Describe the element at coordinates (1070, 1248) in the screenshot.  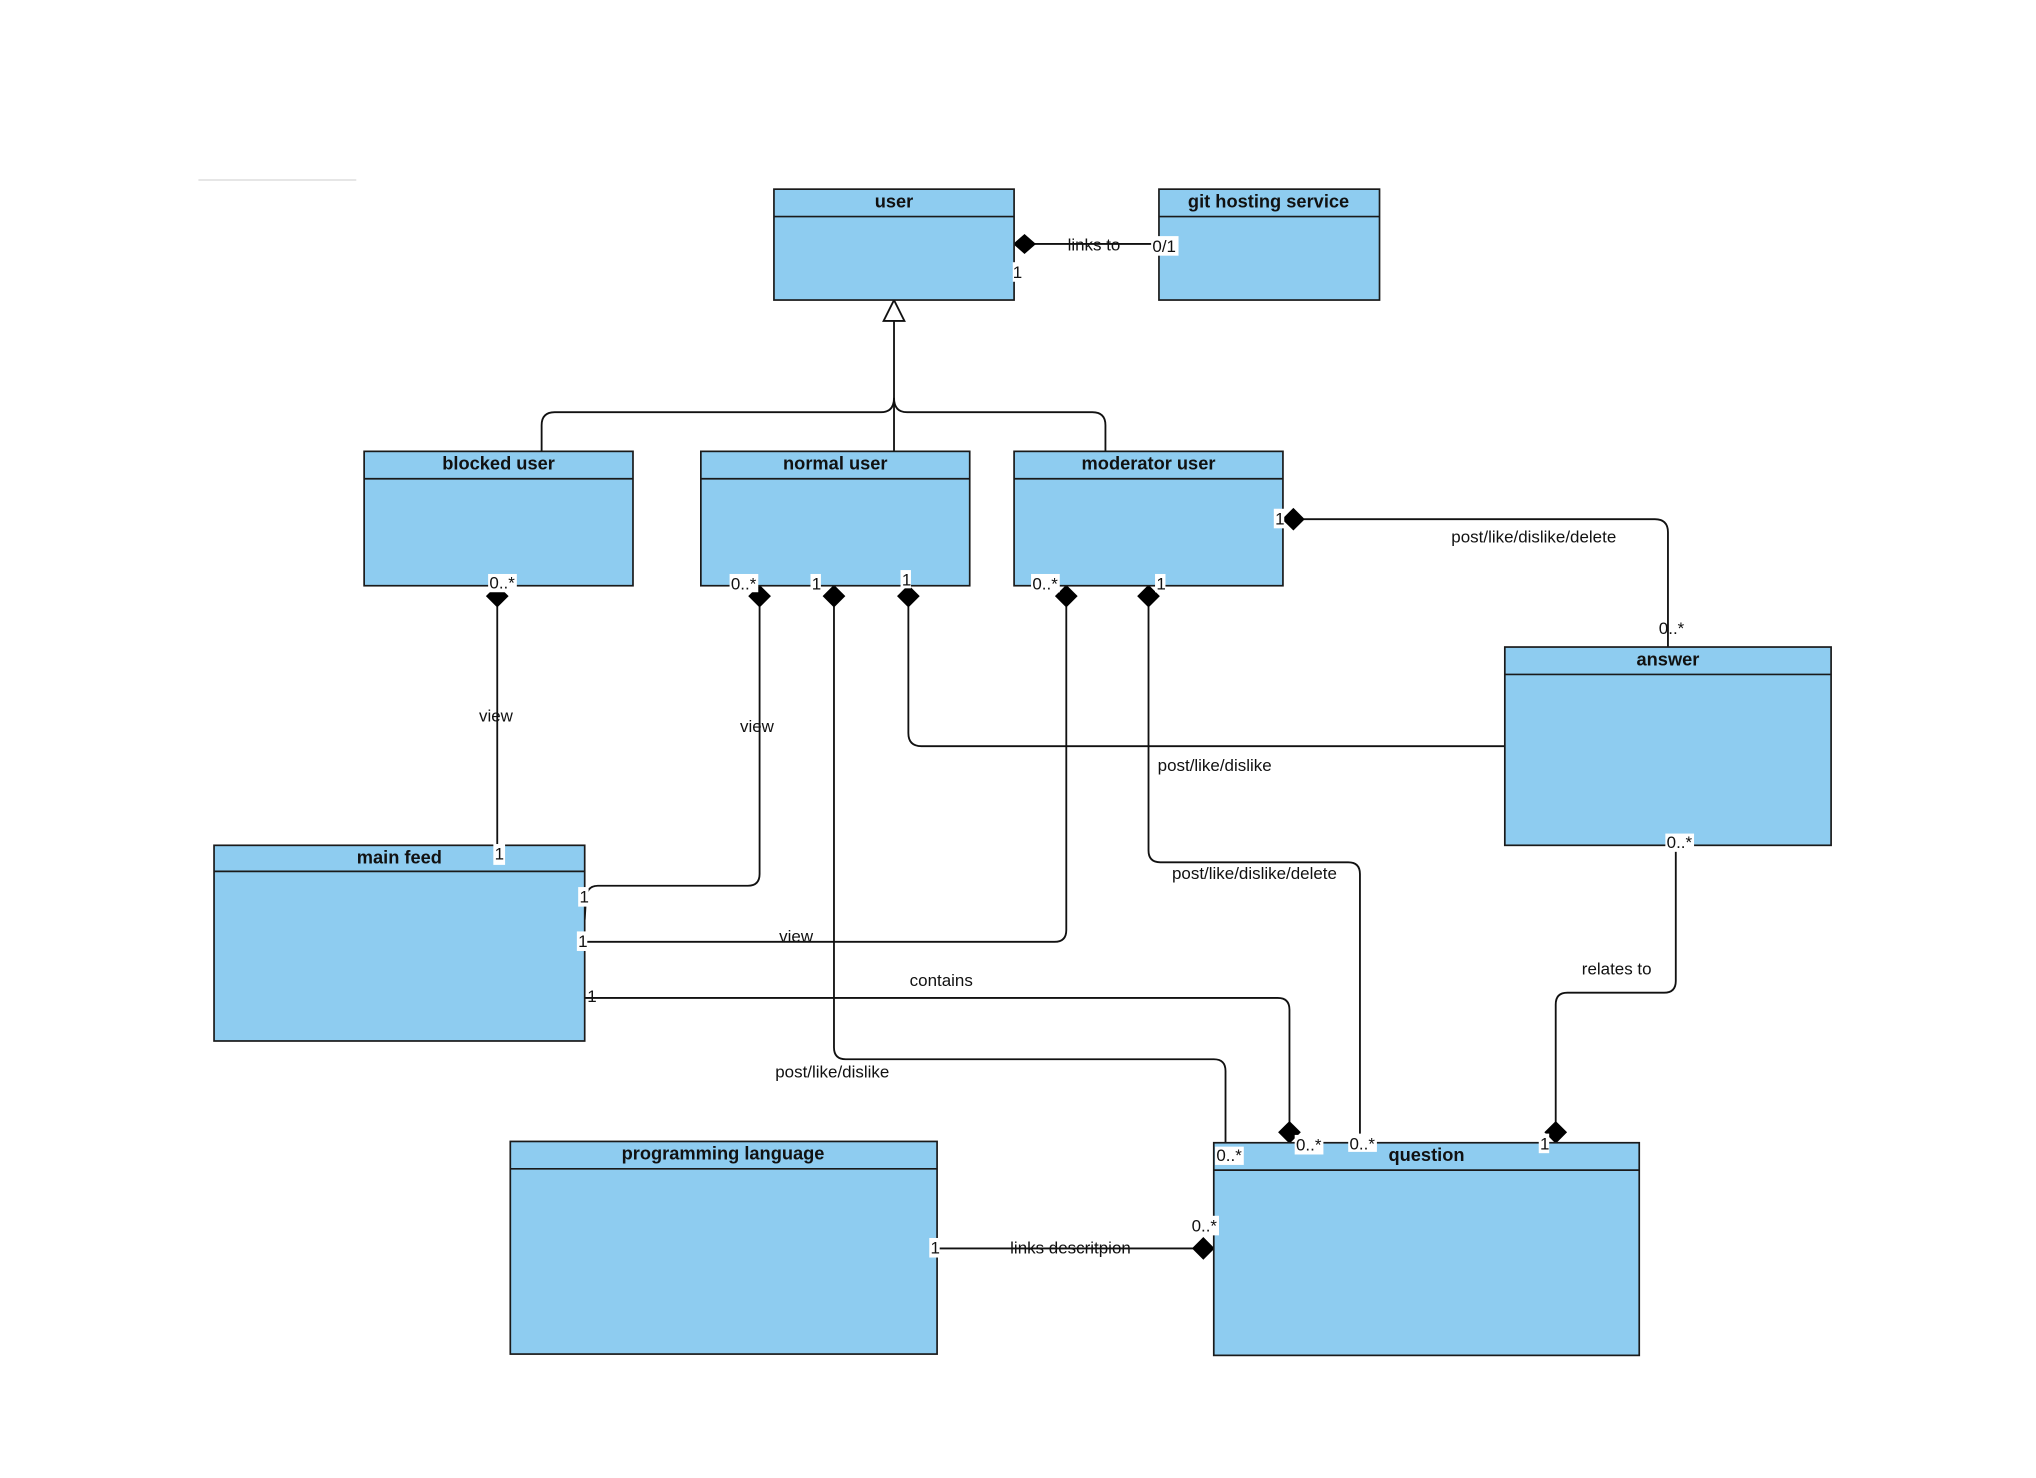
I see `edge-label-links-descritpion: links descritpion` at that location.